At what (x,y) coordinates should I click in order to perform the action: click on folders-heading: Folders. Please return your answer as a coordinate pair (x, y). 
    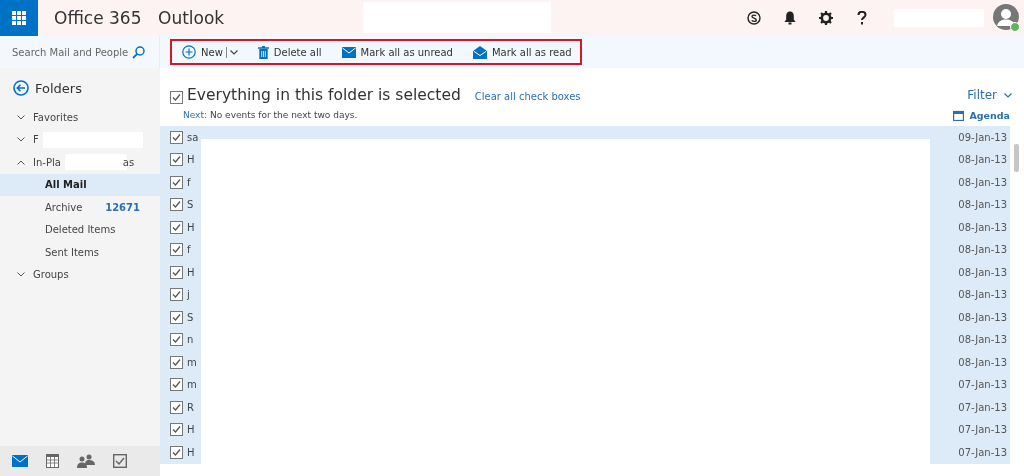
    Looking at the image, I should click on (58, 88).